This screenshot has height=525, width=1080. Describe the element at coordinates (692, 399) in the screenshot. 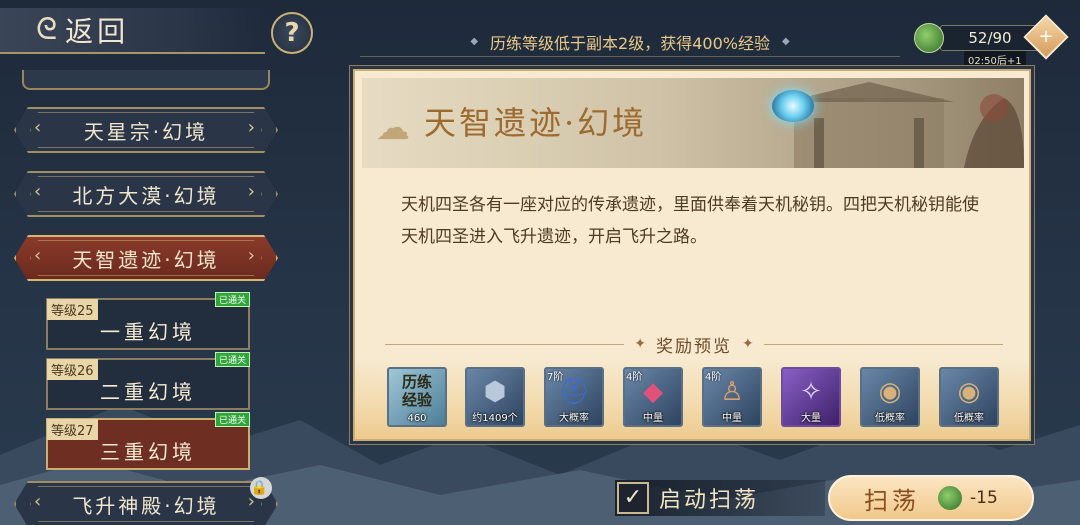

I see `reward-area` at that location.